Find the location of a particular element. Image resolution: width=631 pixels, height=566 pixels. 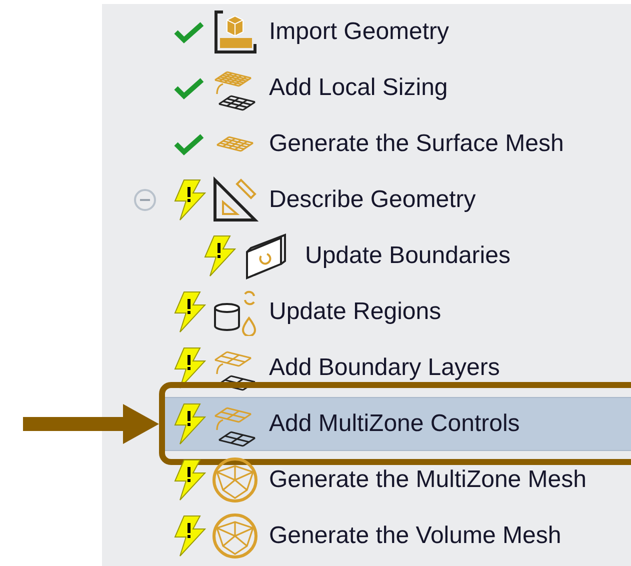

step-row: Generate the Volume Mesh is located at coordinates (398, 536).